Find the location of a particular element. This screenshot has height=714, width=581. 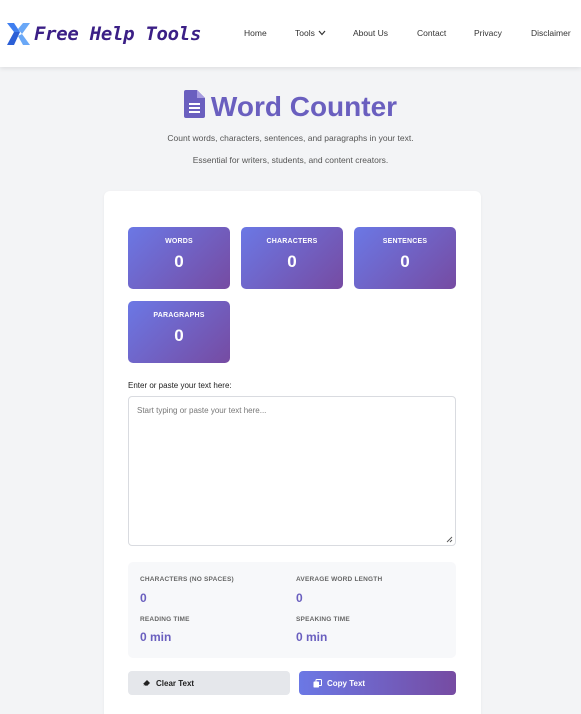

stat-characters: CHARACTERS 0 is located at coordinates (292, 258).